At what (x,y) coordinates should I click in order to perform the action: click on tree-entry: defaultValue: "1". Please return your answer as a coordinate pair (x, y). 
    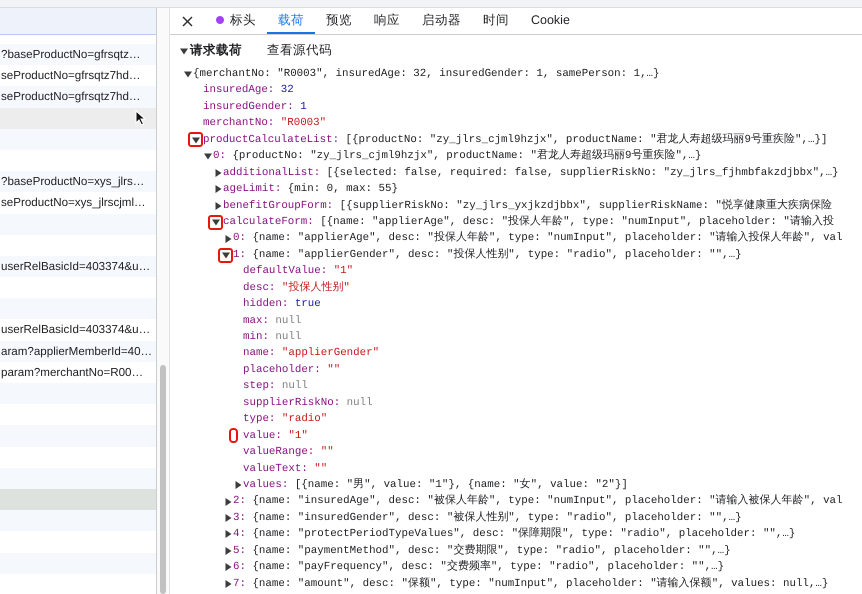
    Looking at the image, I should click on (298, 272).